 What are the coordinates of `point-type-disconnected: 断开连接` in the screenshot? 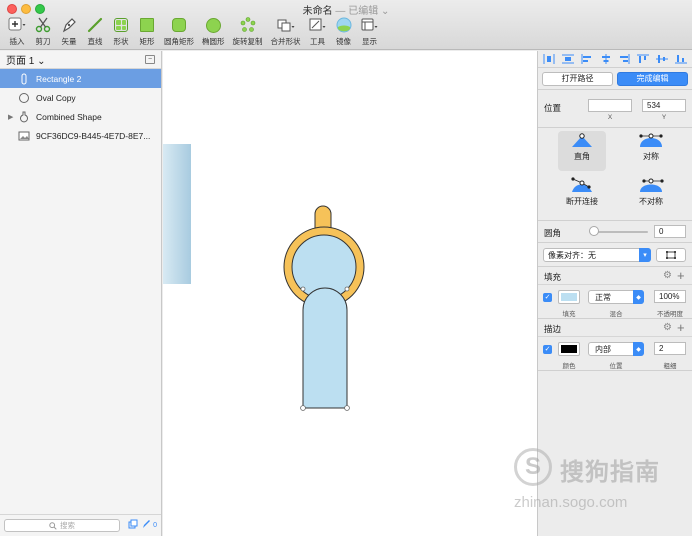 It's located at (582, 196).